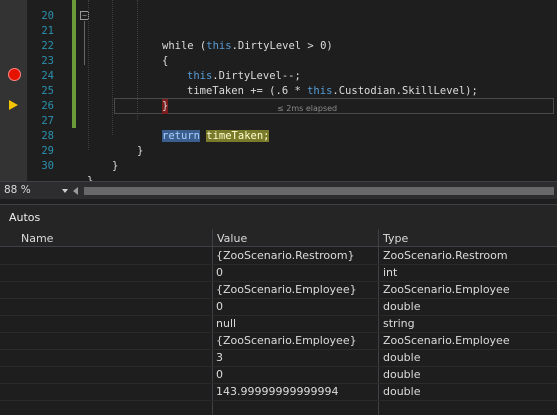 This screenshot has width=557, height=415. I want to click on editor-status-bar: 88 %, so click(278, 190).